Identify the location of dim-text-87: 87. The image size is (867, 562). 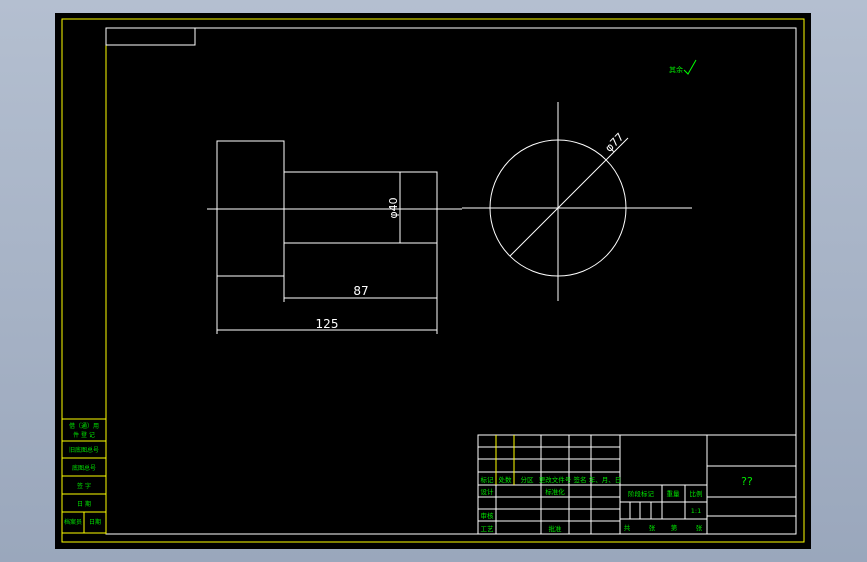
(360, 291).